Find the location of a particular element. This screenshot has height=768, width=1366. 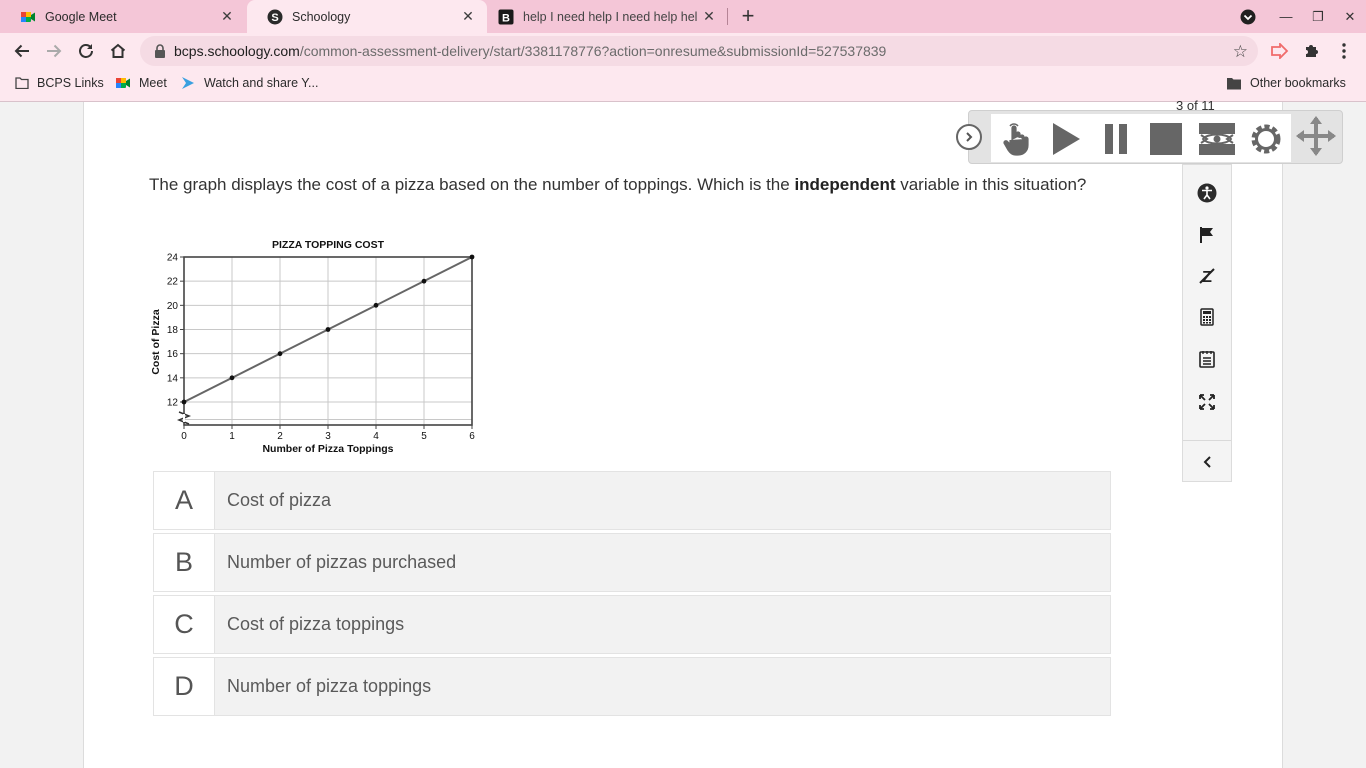

sidebar-divider is located at coordinates (1207, 440).